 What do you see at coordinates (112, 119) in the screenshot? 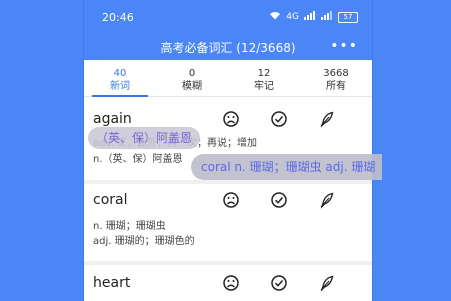
I see `word-title: again` at bounding box center [112, 119].